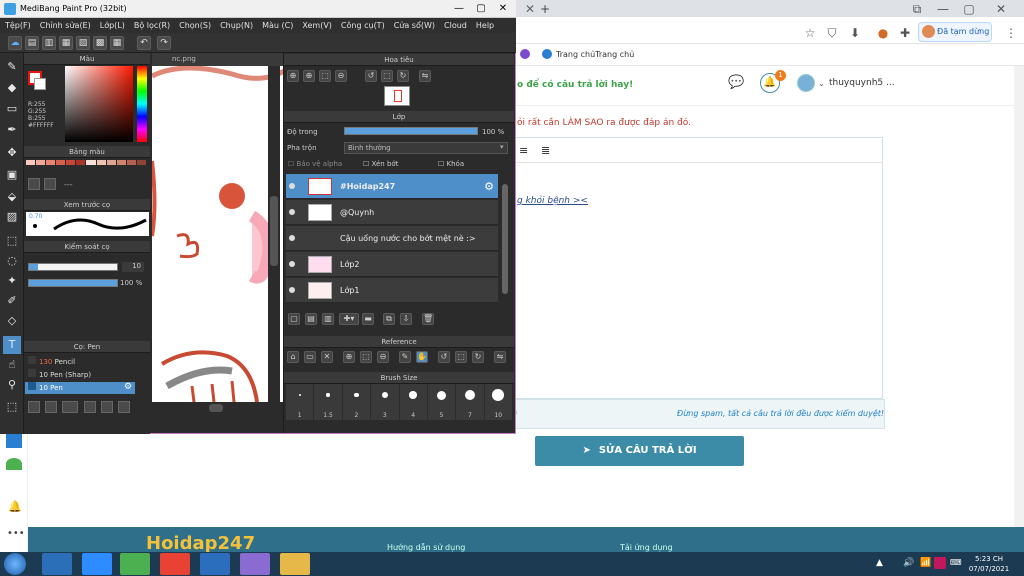  I want to click on close-tab-icon: ✕, so click(530, 9).